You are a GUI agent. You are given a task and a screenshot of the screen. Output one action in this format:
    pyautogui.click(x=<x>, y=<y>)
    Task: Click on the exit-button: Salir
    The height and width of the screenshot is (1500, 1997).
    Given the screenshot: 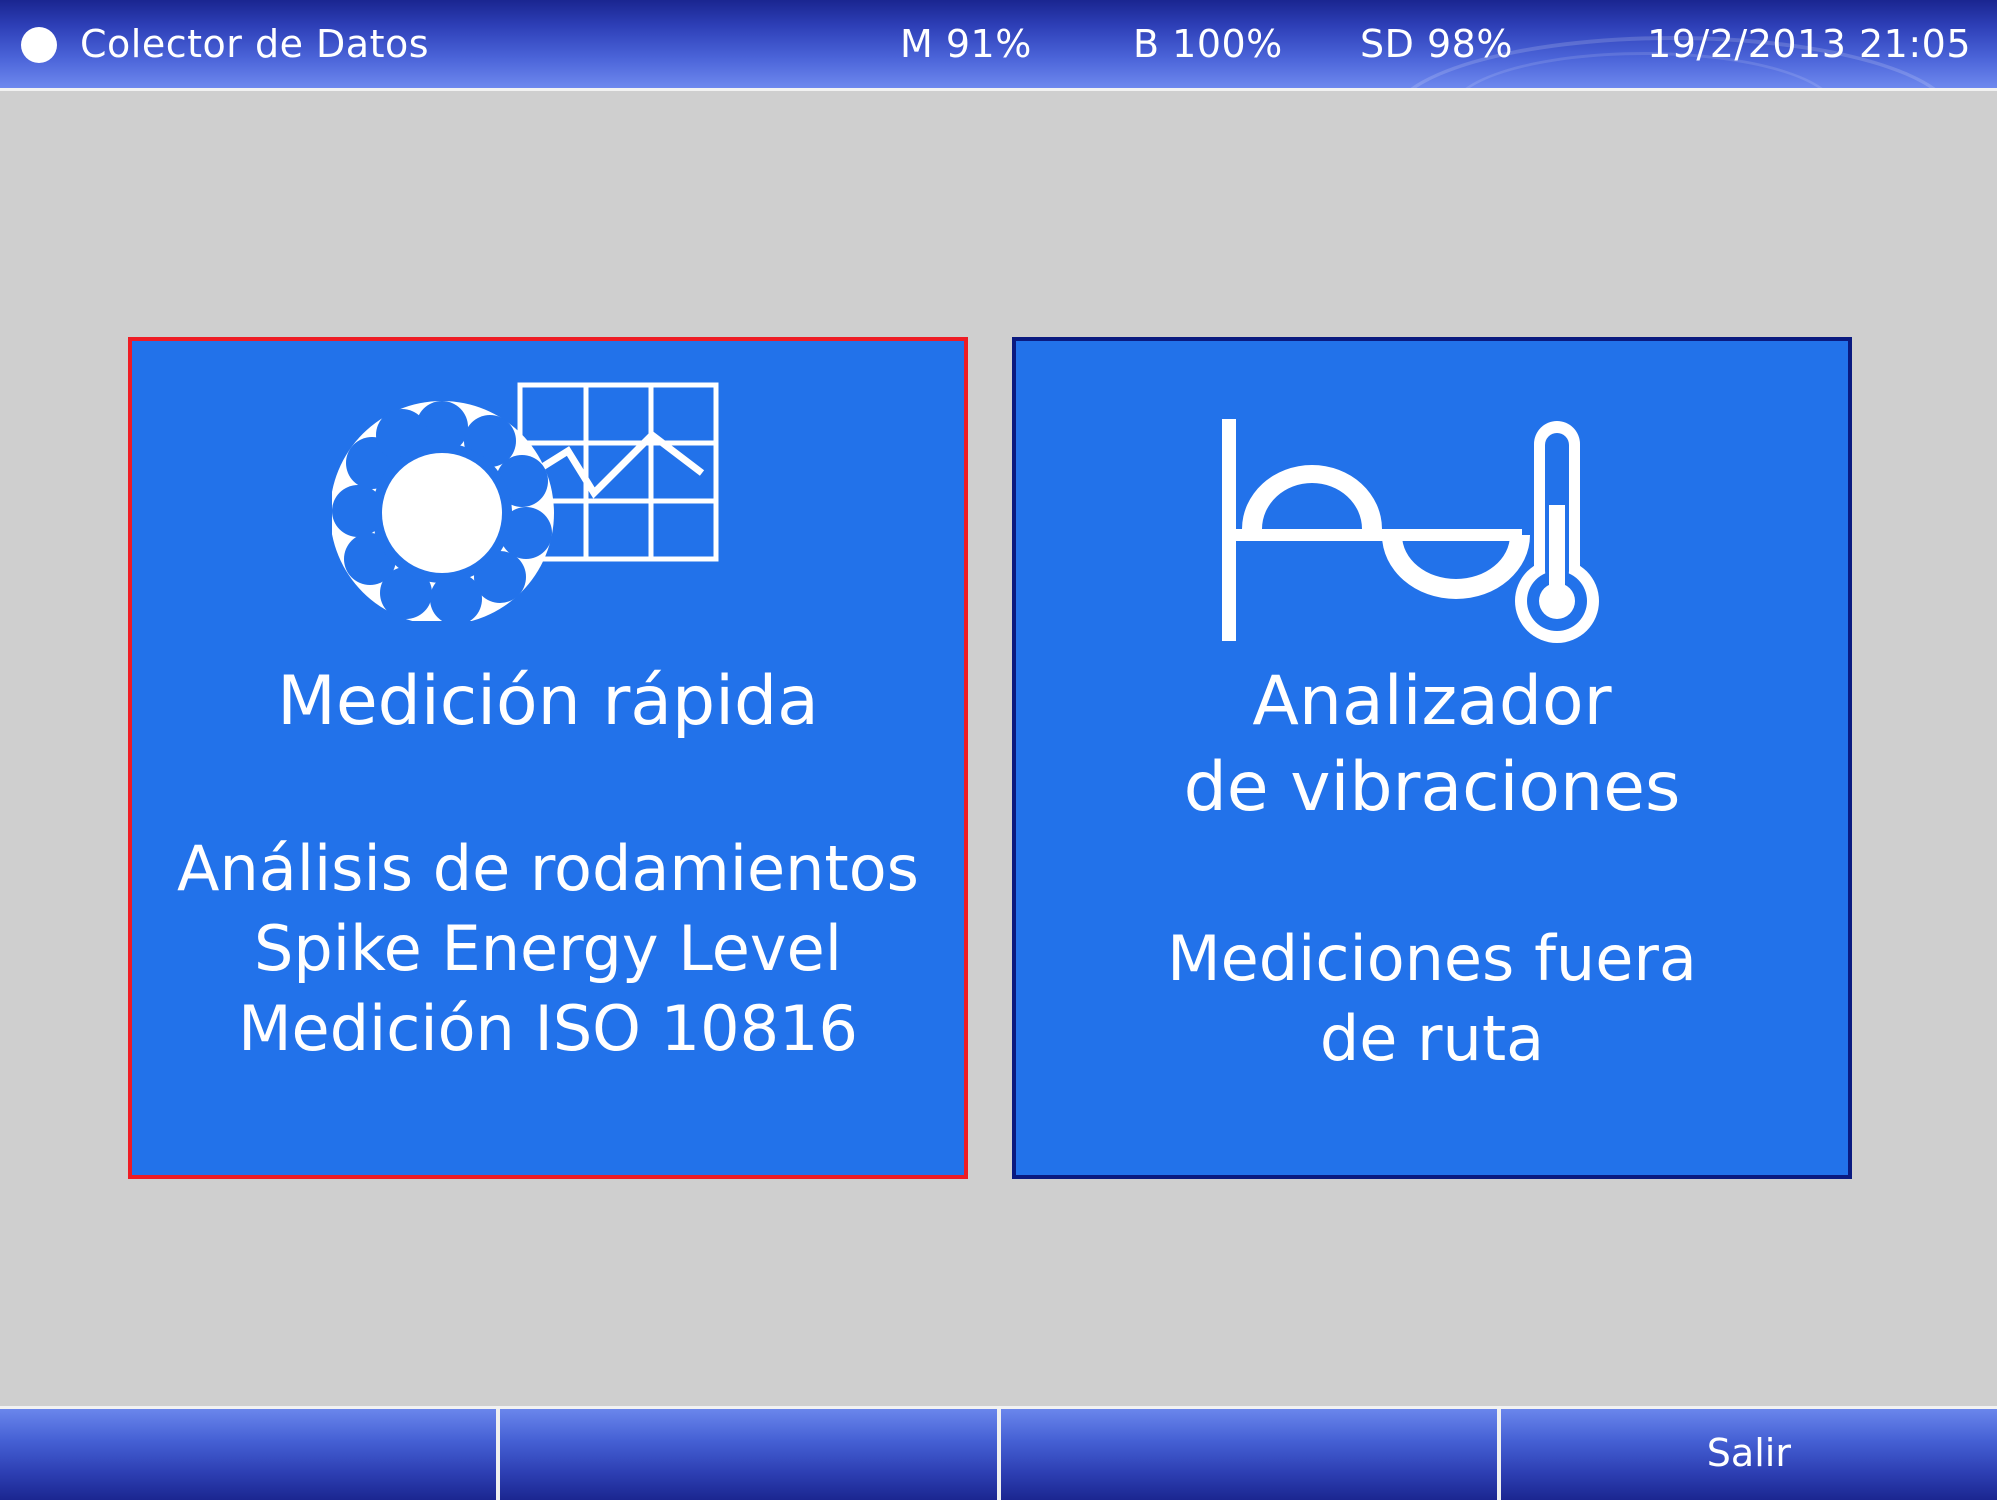 What is the action you would take?
    pyautogui.click(x=1748, y=1454)
    